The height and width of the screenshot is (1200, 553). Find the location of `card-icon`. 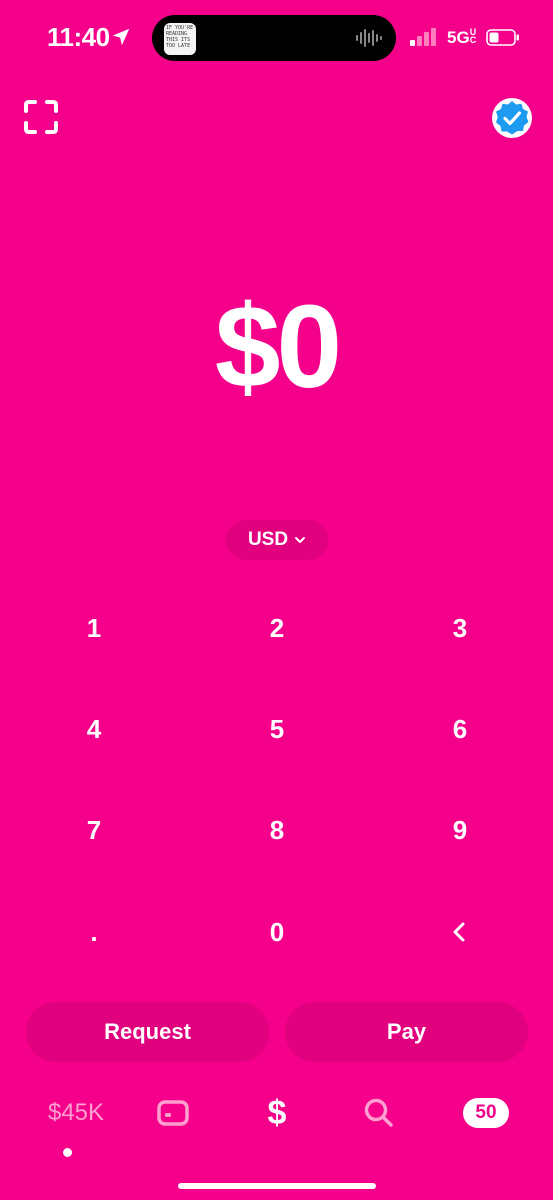

card-icon is located at coordinates (173, 1113).